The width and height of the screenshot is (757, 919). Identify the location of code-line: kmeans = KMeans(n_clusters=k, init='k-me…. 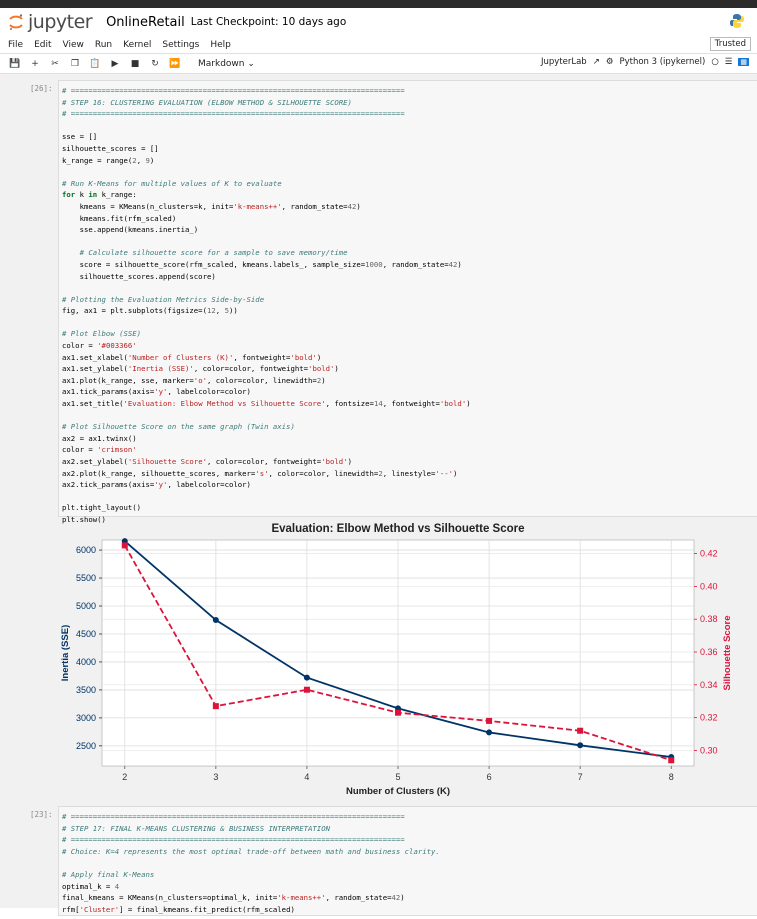
(211, 206).